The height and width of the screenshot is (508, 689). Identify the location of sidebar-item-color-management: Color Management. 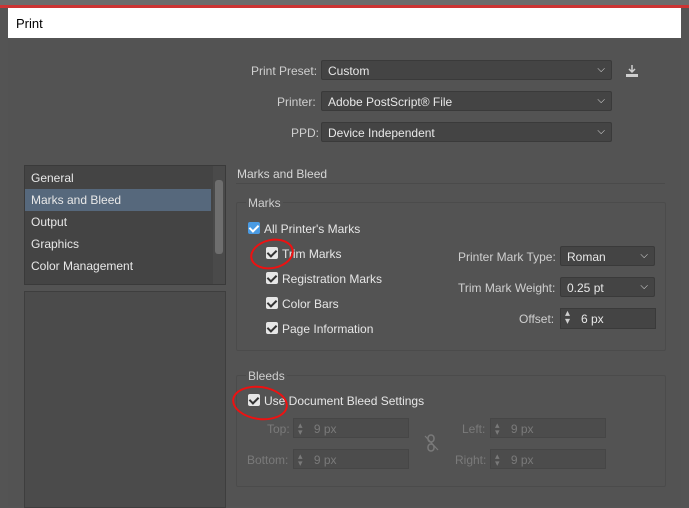
(82, 266).